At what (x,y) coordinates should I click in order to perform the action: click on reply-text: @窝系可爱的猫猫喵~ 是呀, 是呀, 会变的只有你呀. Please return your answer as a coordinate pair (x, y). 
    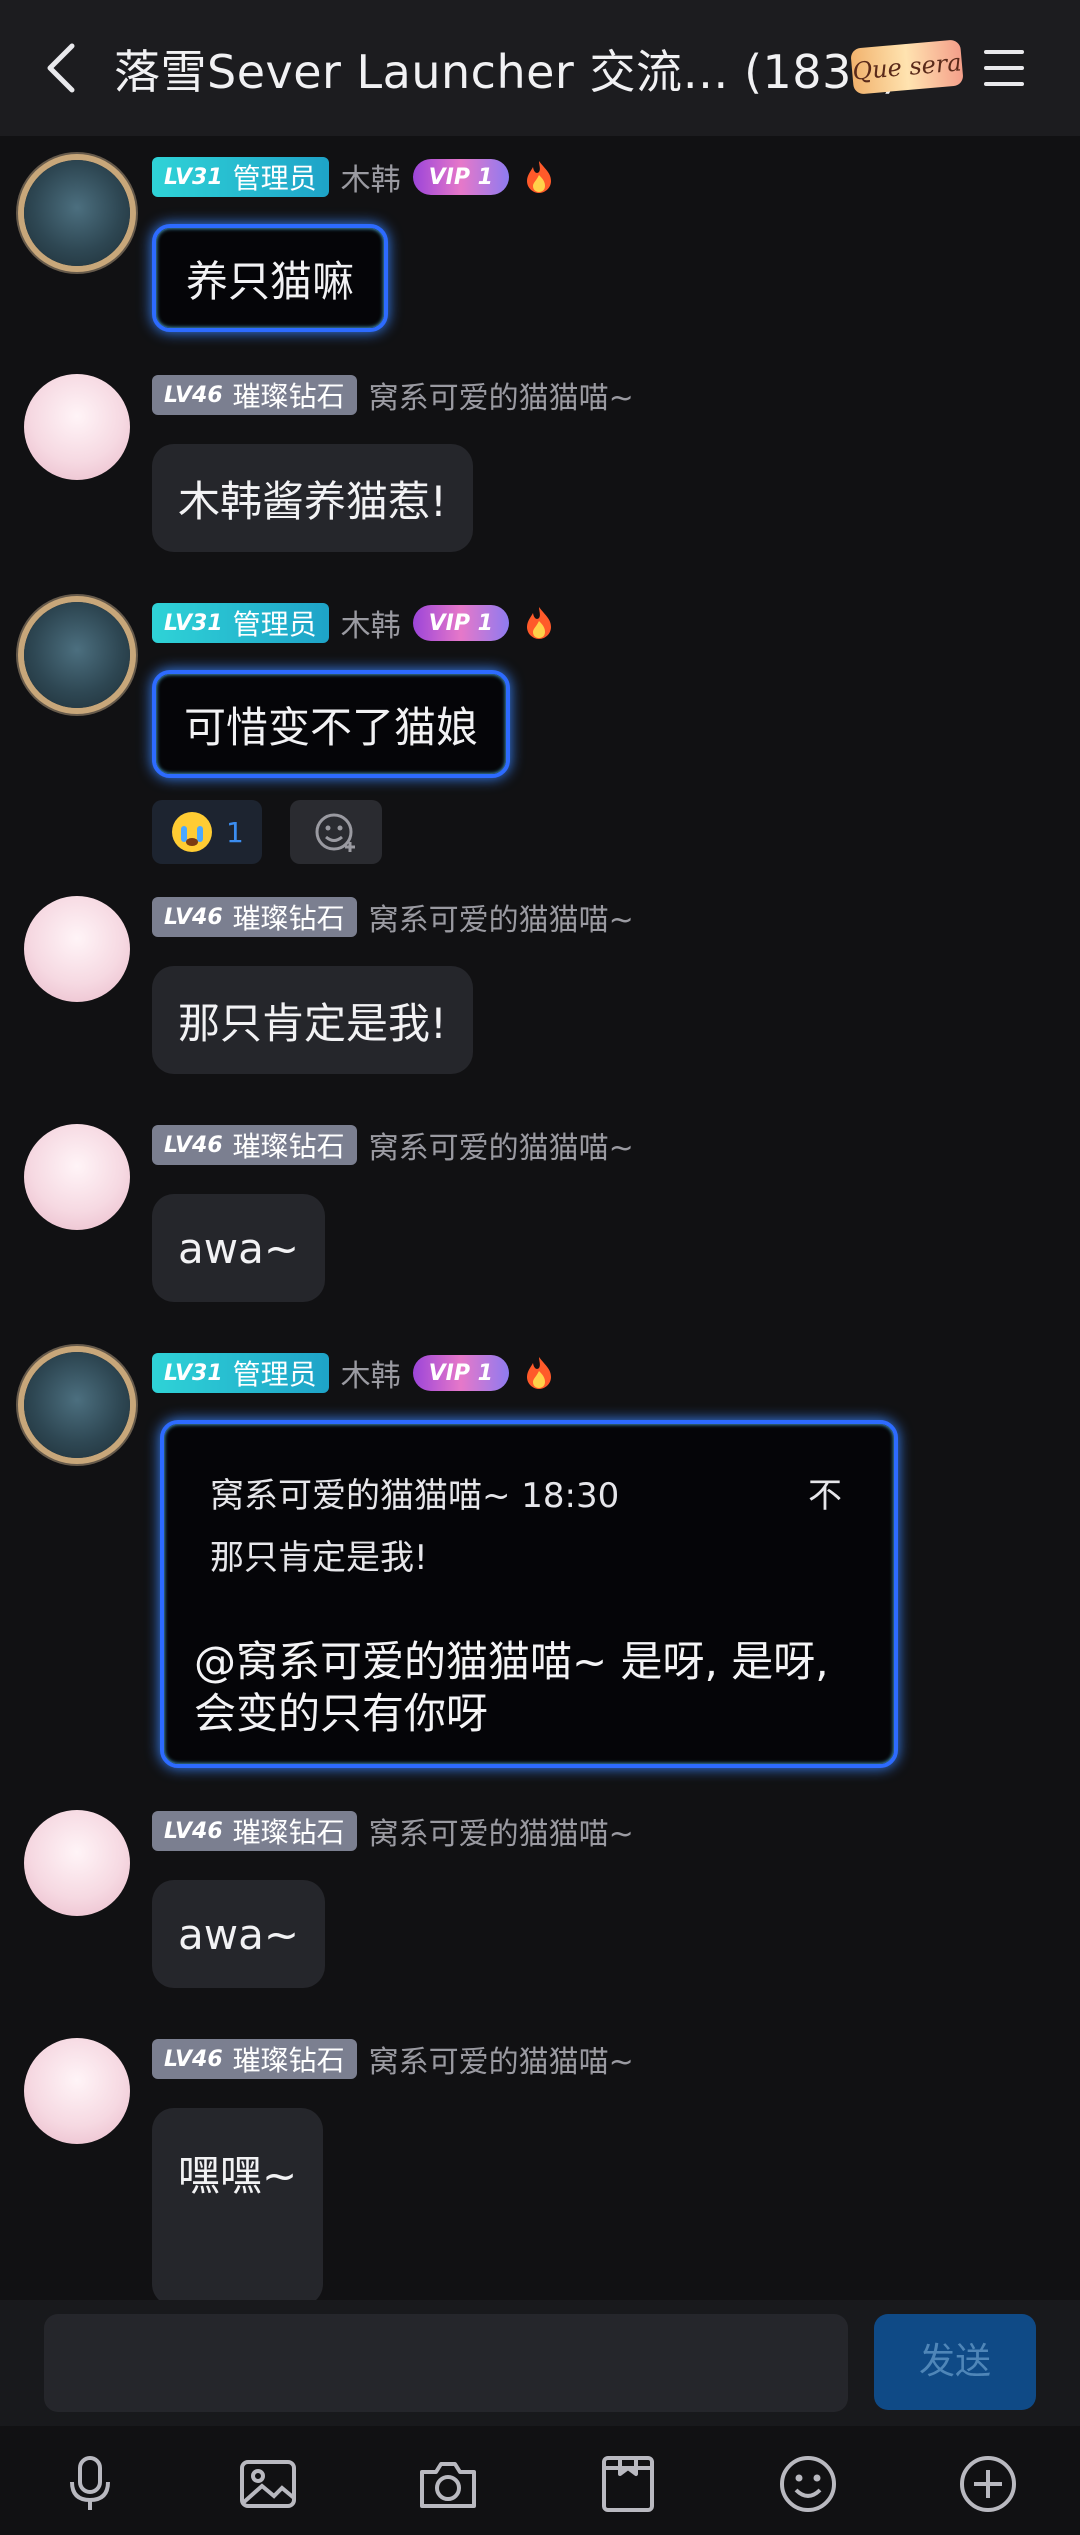
    Looking at the image, I should click on (524, 1688).